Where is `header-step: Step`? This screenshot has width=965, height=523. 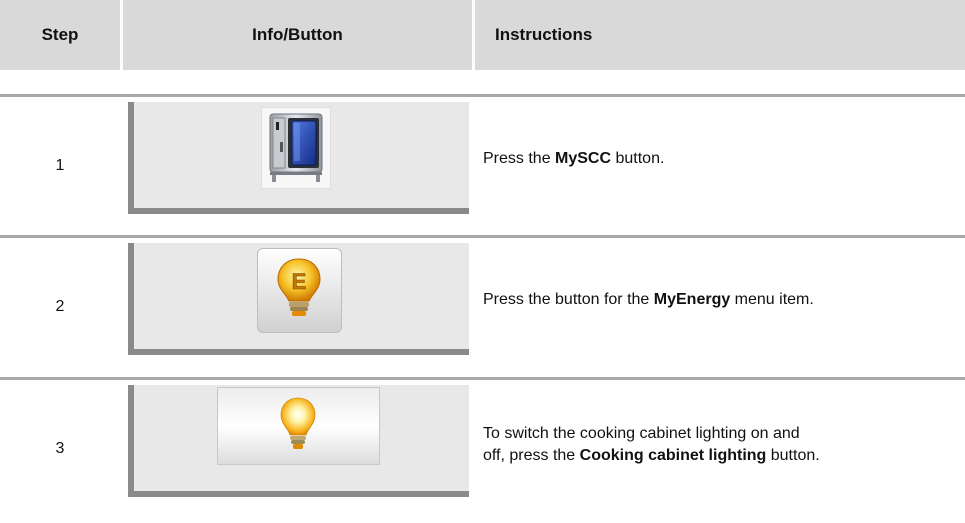
header-step: Step is located at coordinates (60, 34).